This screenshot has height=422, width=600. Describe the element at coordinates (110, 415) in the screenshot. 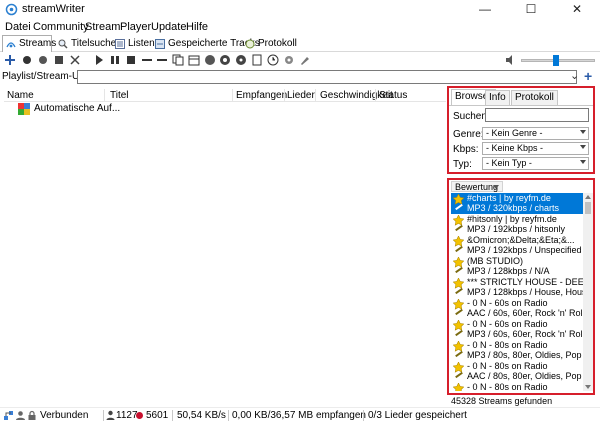

I see `listener-icon` at that location.